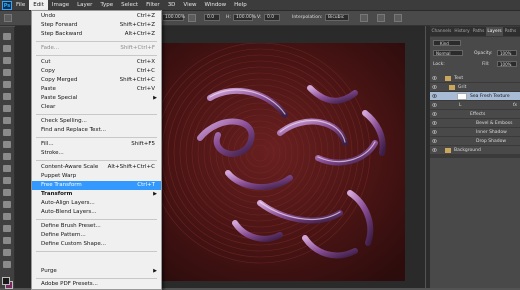  I want to click on menu-help: Help, so click(240, 5).